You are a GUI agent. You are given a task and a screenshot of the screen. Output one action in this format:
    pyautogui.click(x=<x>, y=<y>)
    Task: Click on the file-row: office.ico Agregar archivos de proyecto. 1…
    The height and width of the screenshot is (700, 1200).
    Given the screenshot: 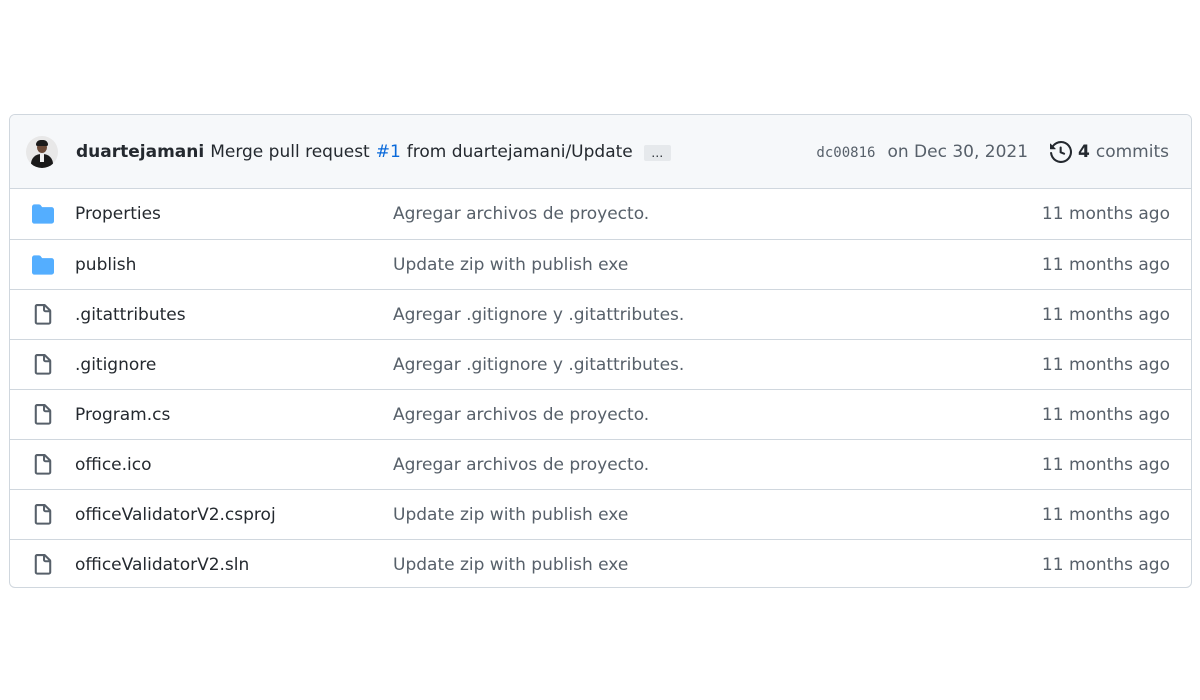 What is the action you would take?
    pyautogui.click(x=600, y=464)
    